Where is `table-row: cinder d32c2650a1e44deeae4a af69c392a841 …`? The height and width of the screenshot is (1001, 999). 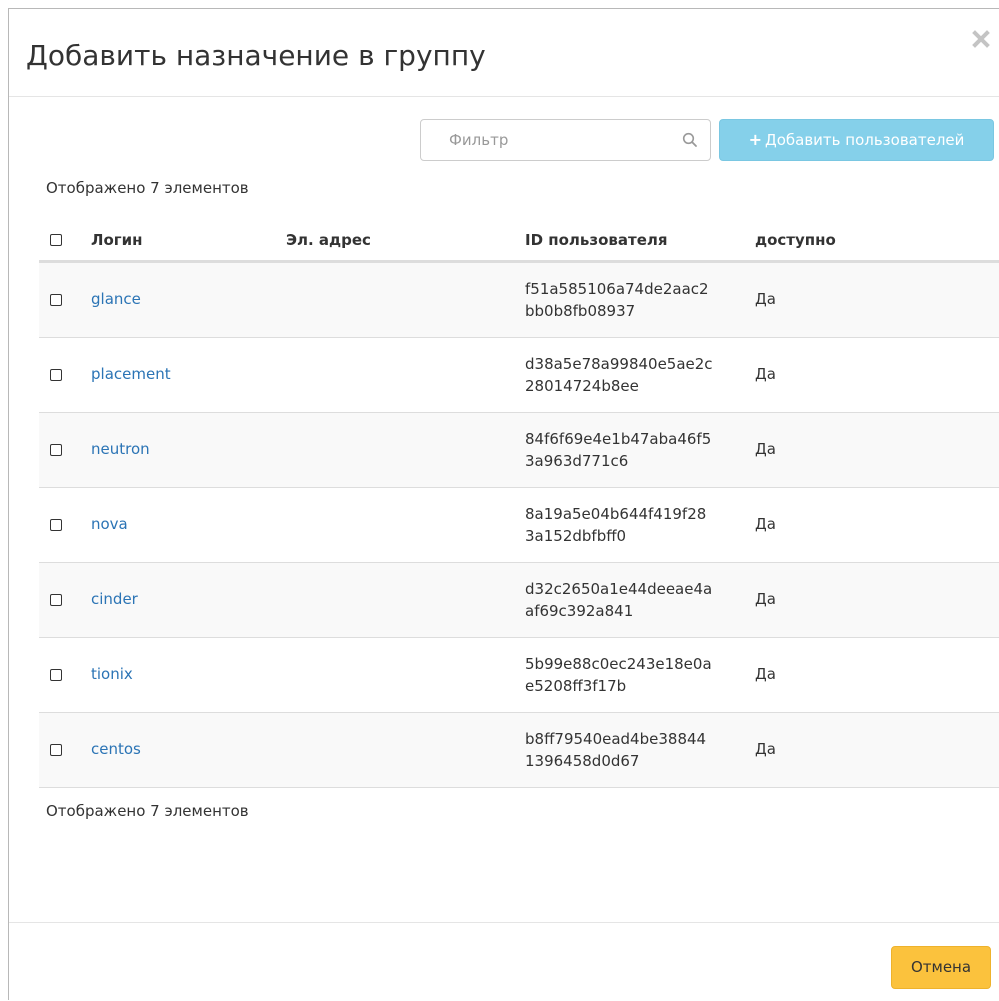
table-row: cinder d32c2650a1e44deeae4a af69c392a841 … is located at coordinates (519, 600).